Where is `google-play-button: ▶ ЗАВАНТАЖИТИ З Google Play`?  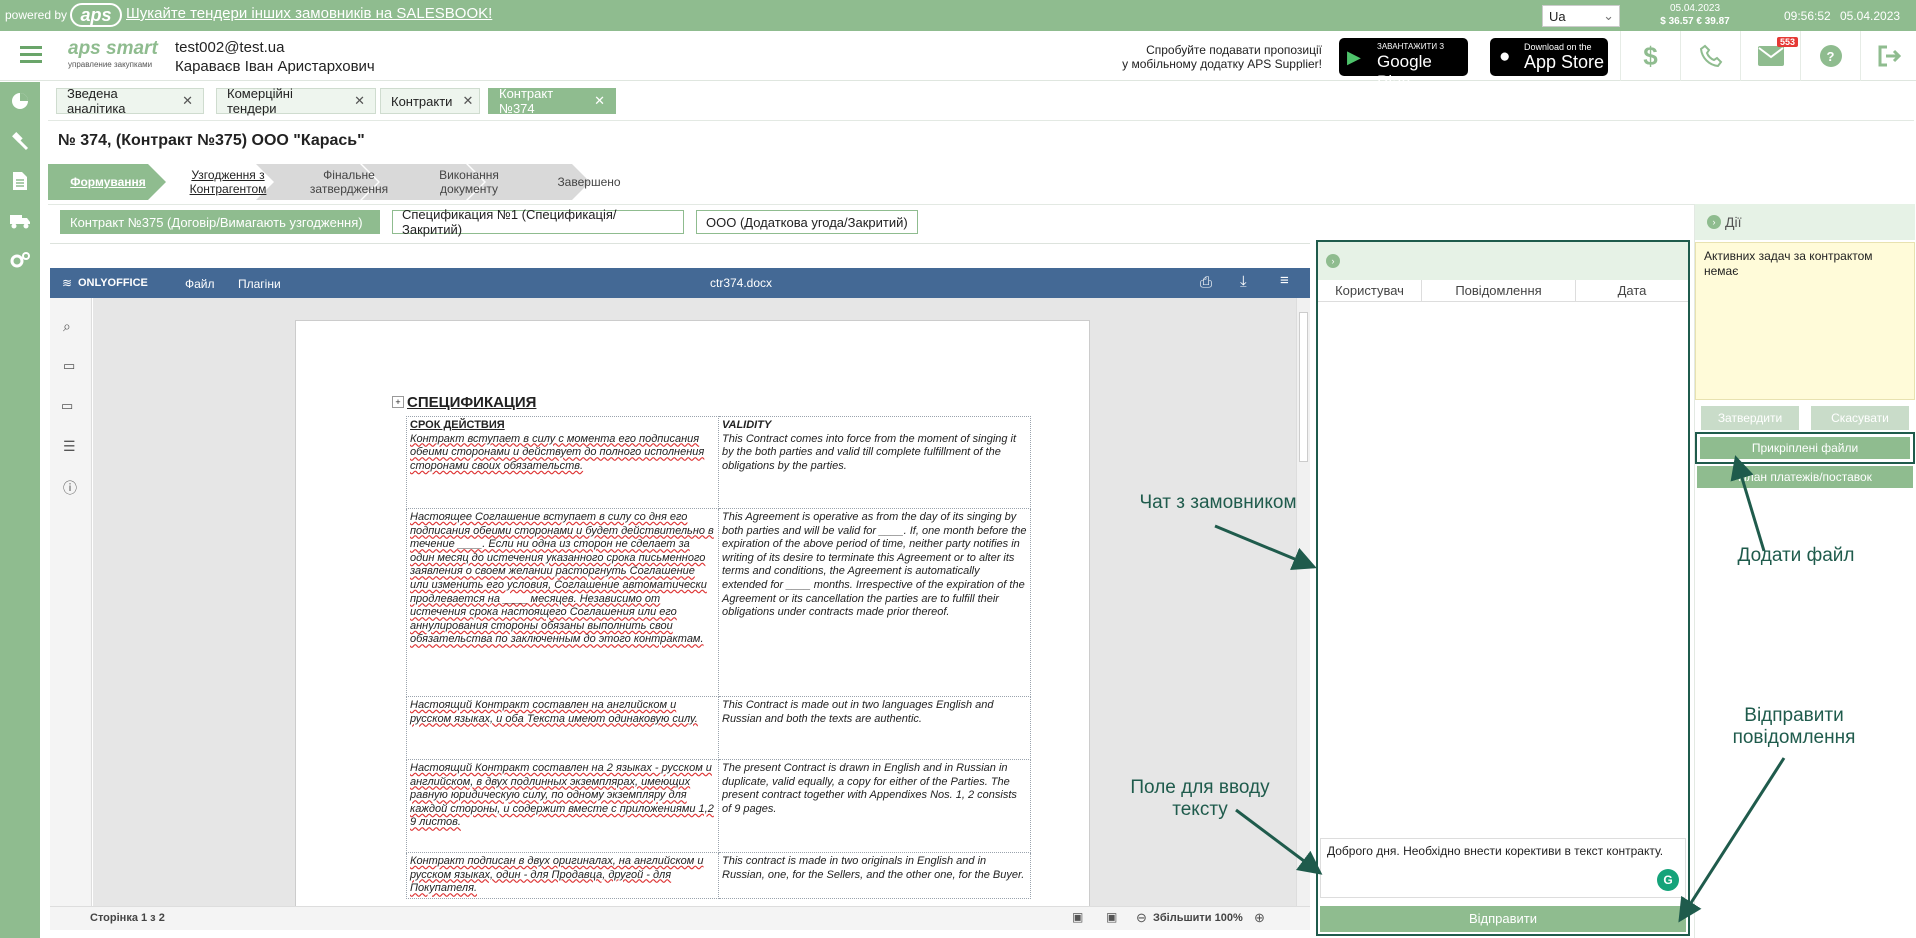 google-play-button: ▶ ЗАВАНТАЖИТИ З Google Play is located at coordinates (1403, 64).